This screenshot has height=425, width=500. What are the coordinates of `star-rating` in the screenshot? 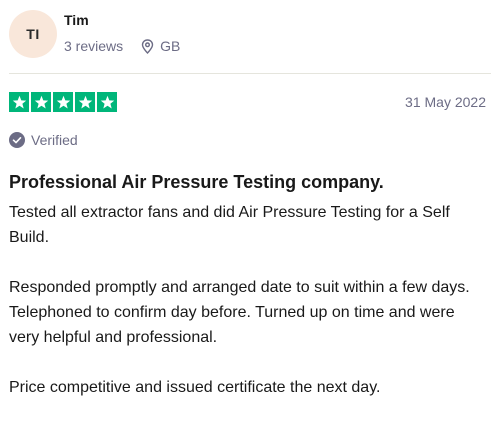 It's located at (64, 102).